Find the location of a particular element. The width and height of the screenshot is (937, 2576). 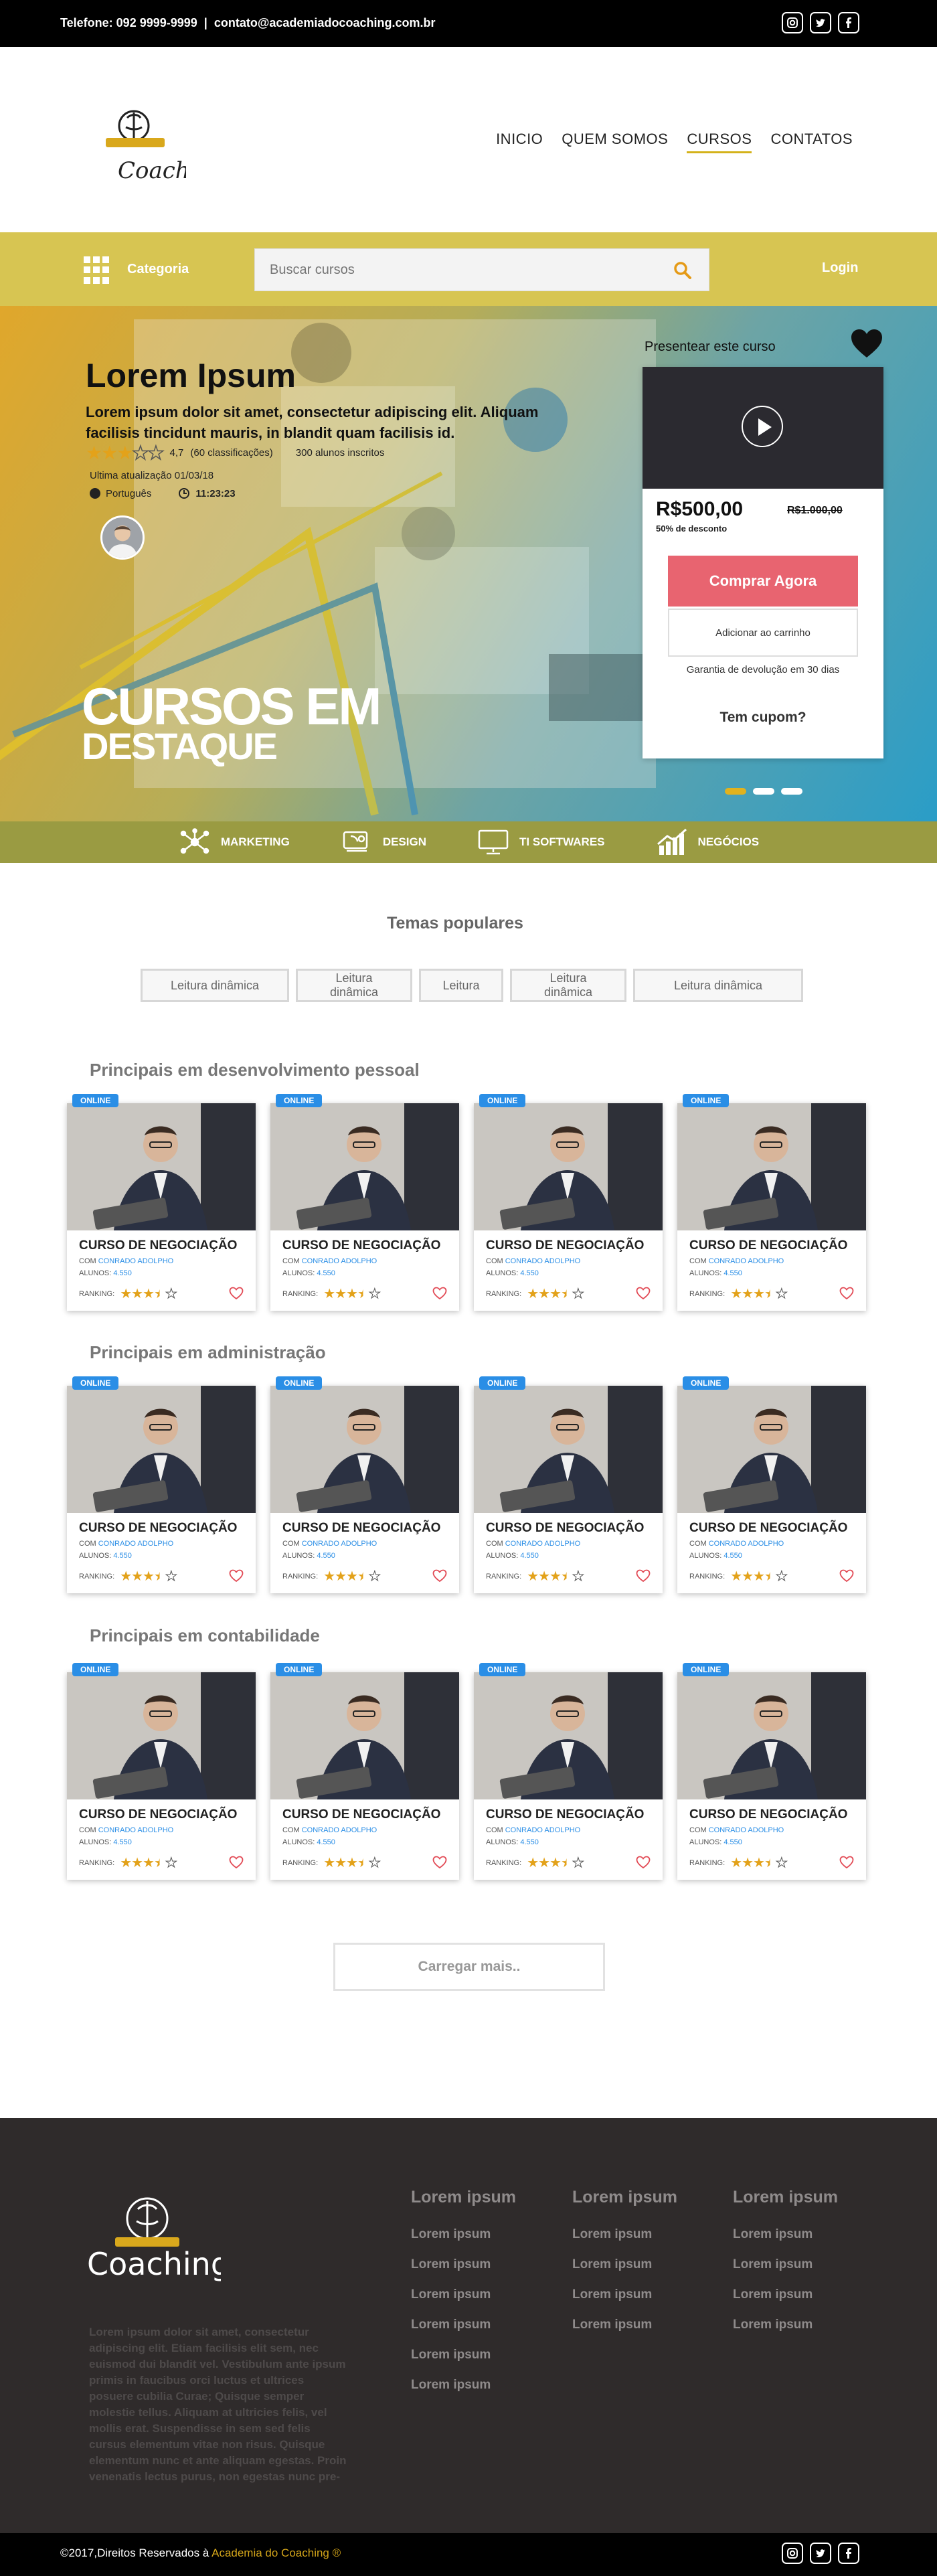

search-icon is located at coordinates (683, 270).